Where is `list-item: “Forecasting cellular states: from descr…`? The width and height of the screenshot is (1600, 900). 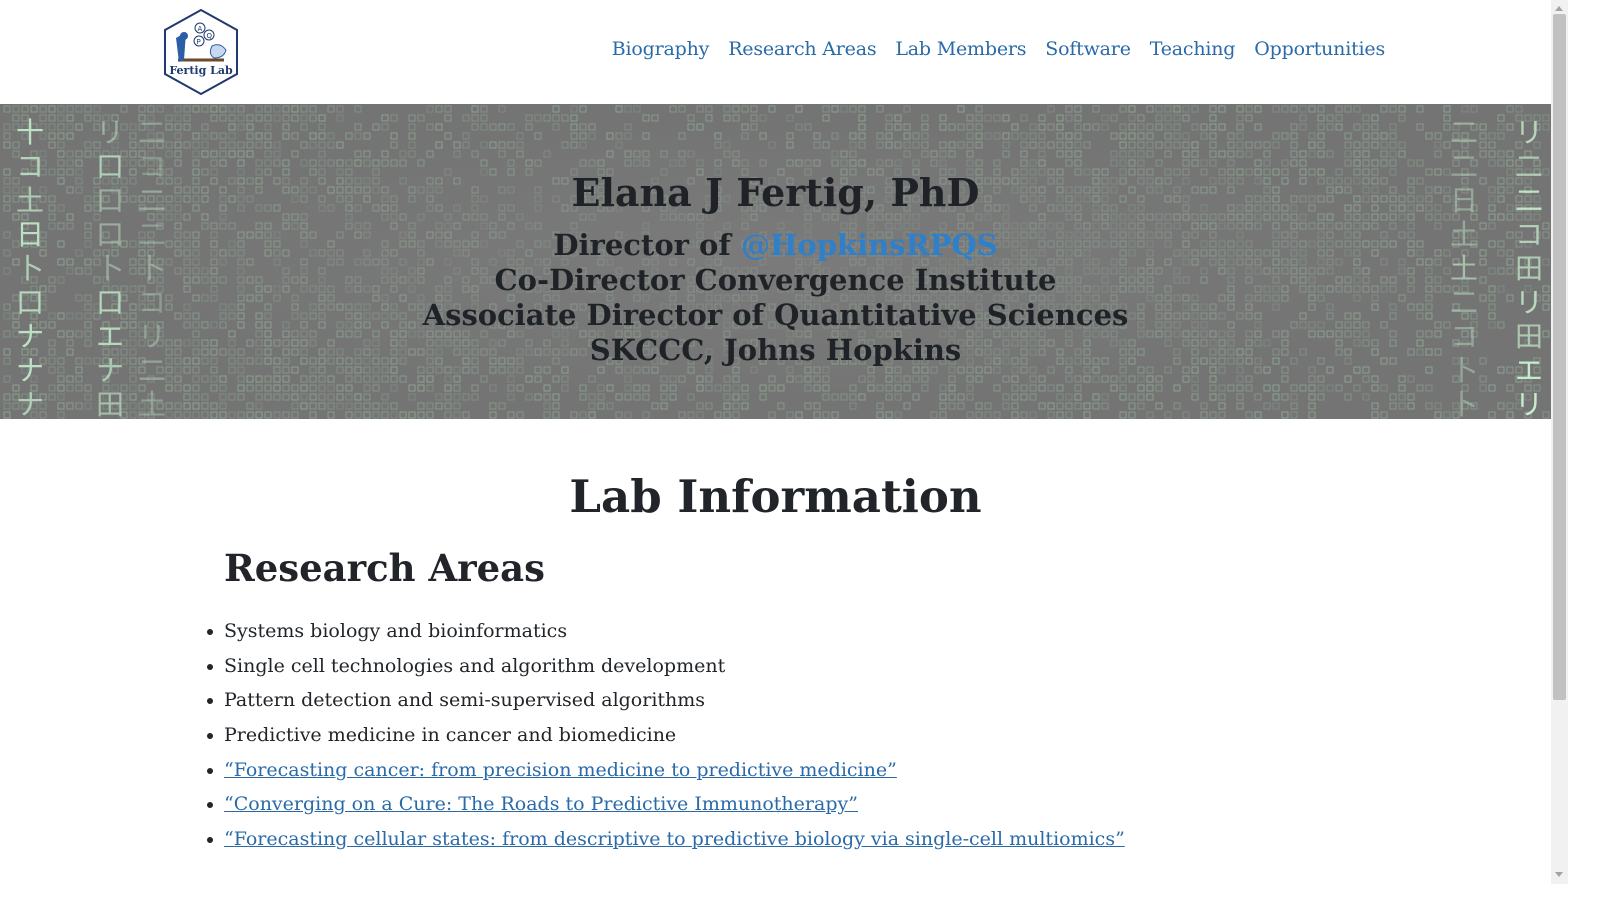
list-item: “Forecasting cellular states: from descr… is located at coordinates (666, 839).